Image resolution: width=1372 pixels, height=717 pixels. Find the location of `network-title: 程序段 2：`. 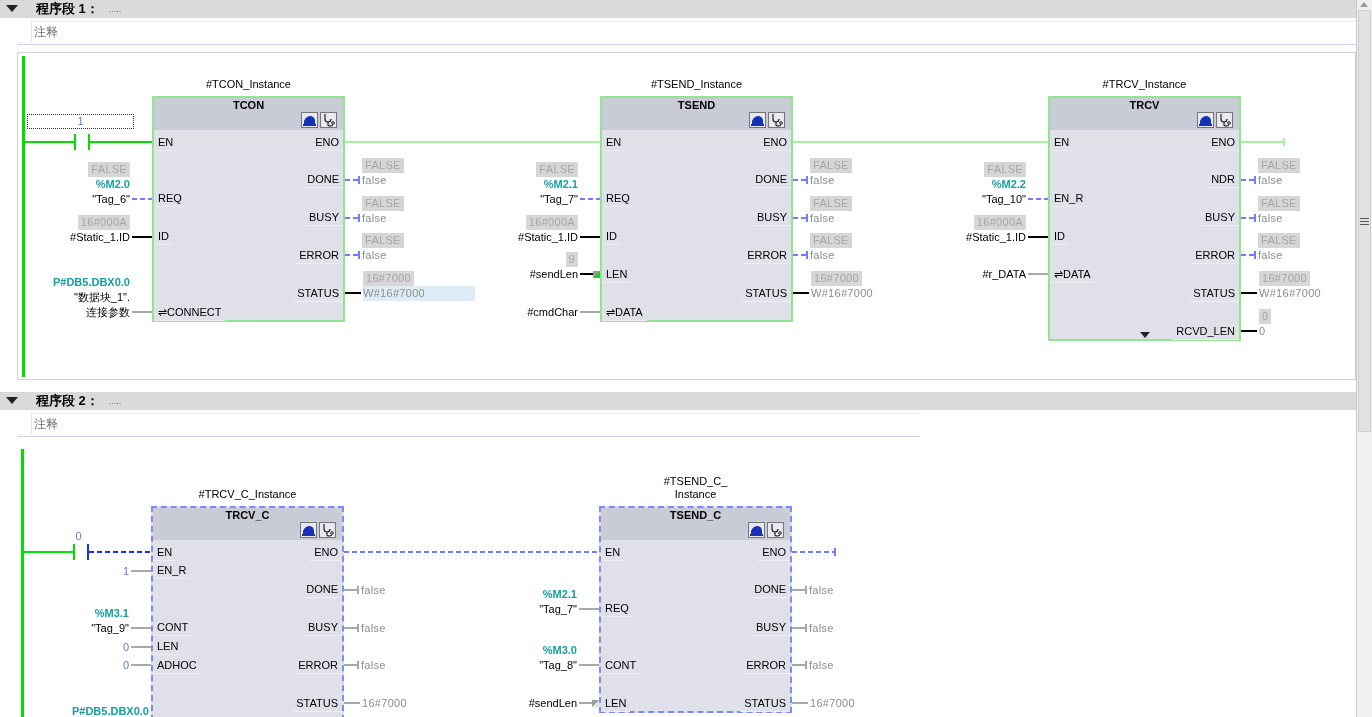

network-title: 程序段 2： is located at coordinates (67, 401).